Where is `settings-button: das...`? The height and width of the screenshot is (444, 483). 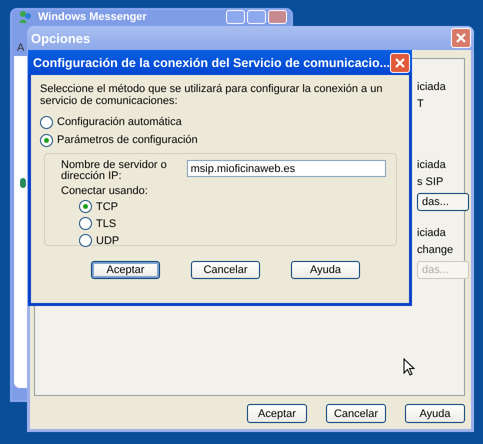 settings-button: das... is located at coordinates (443, 202).